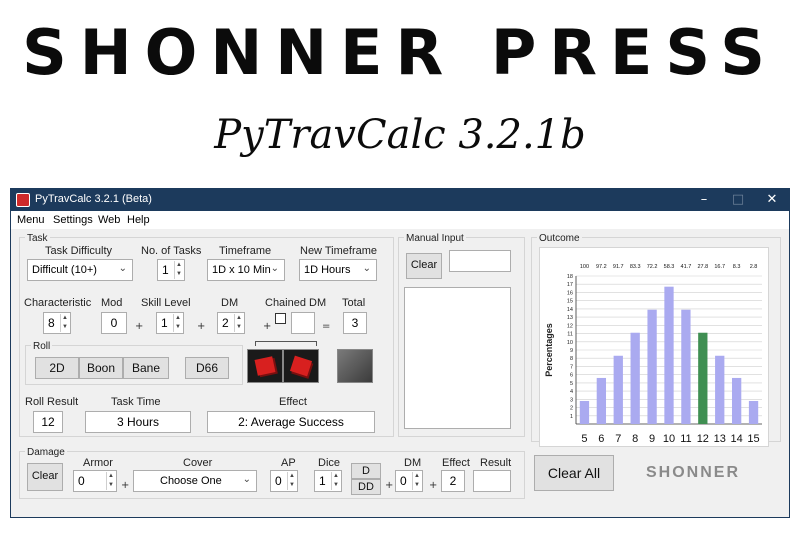 This screenshot has height=553, width=800. Describe the element at coordinates (80, 270) in the screenshot. I see `task-difficulty-select: Difficult (10+) ⌄` at that location.